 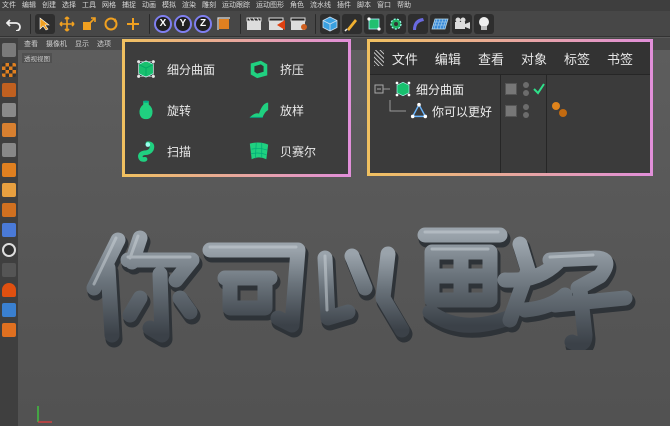 I want to click on select-tool-button, so click(x=45, y=23).